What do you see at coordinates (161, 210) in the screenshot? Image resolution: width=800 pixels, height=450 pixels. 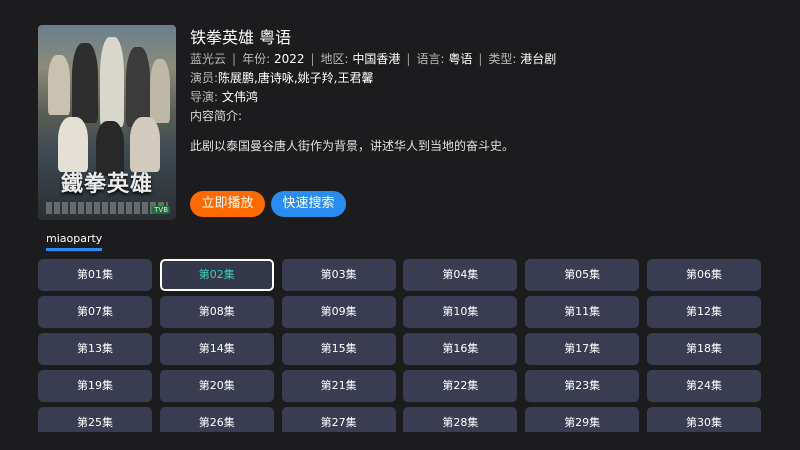 I see `tvb-badge: TVB` at bounding box center [161, 210].